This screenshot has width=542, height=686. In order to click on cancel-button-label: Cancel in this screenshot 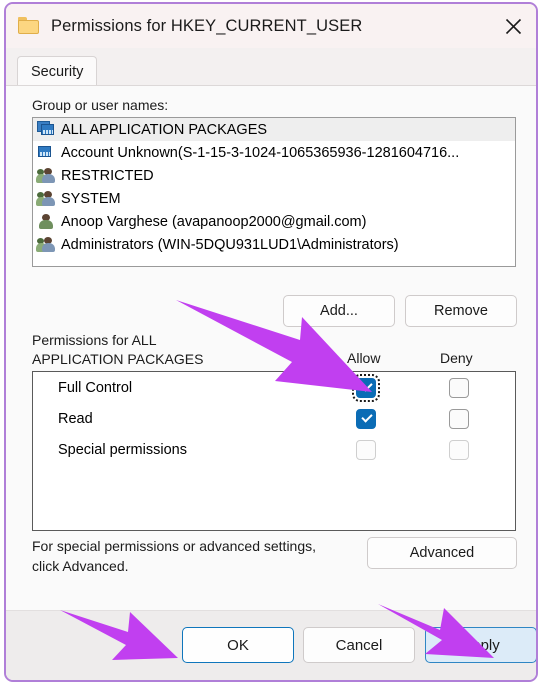, I will do `click(359, 645)`.